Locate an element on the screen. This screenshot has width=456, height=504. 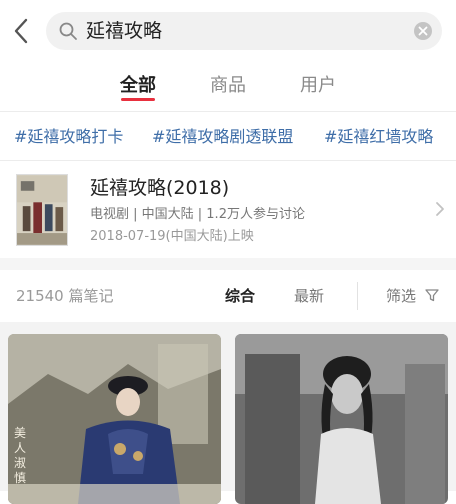
filter-button: 筛选 is located at coordinates (401, 296).